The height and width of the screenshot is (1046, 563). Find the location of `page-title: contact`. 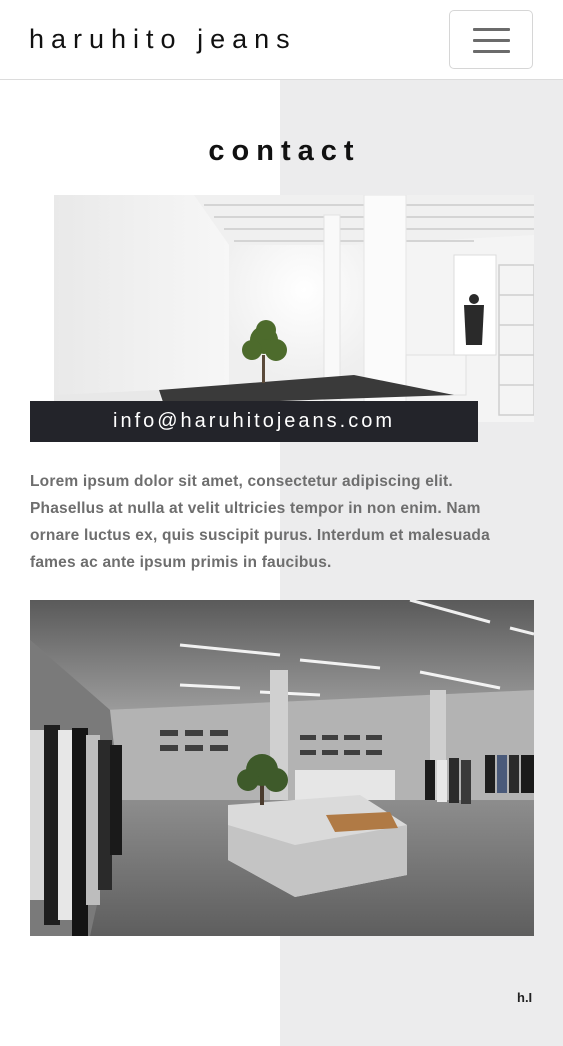

page-title: contact is located at coordinates (284, 151).